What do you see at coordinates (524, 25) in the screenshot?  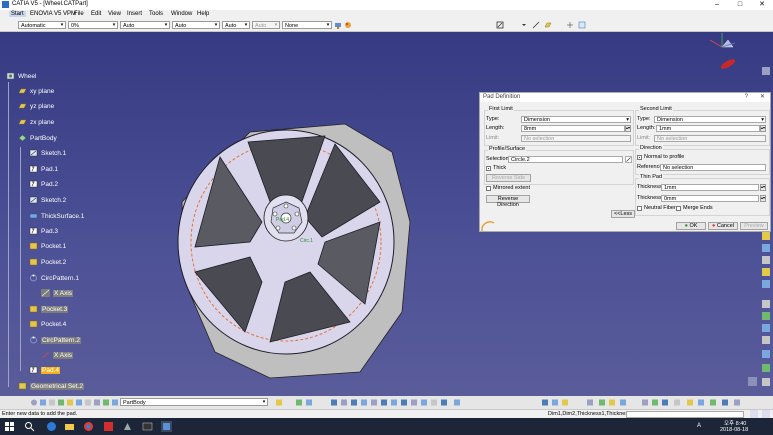 I see `dropdown-arrow-icon` at bounding box center [524, 25].